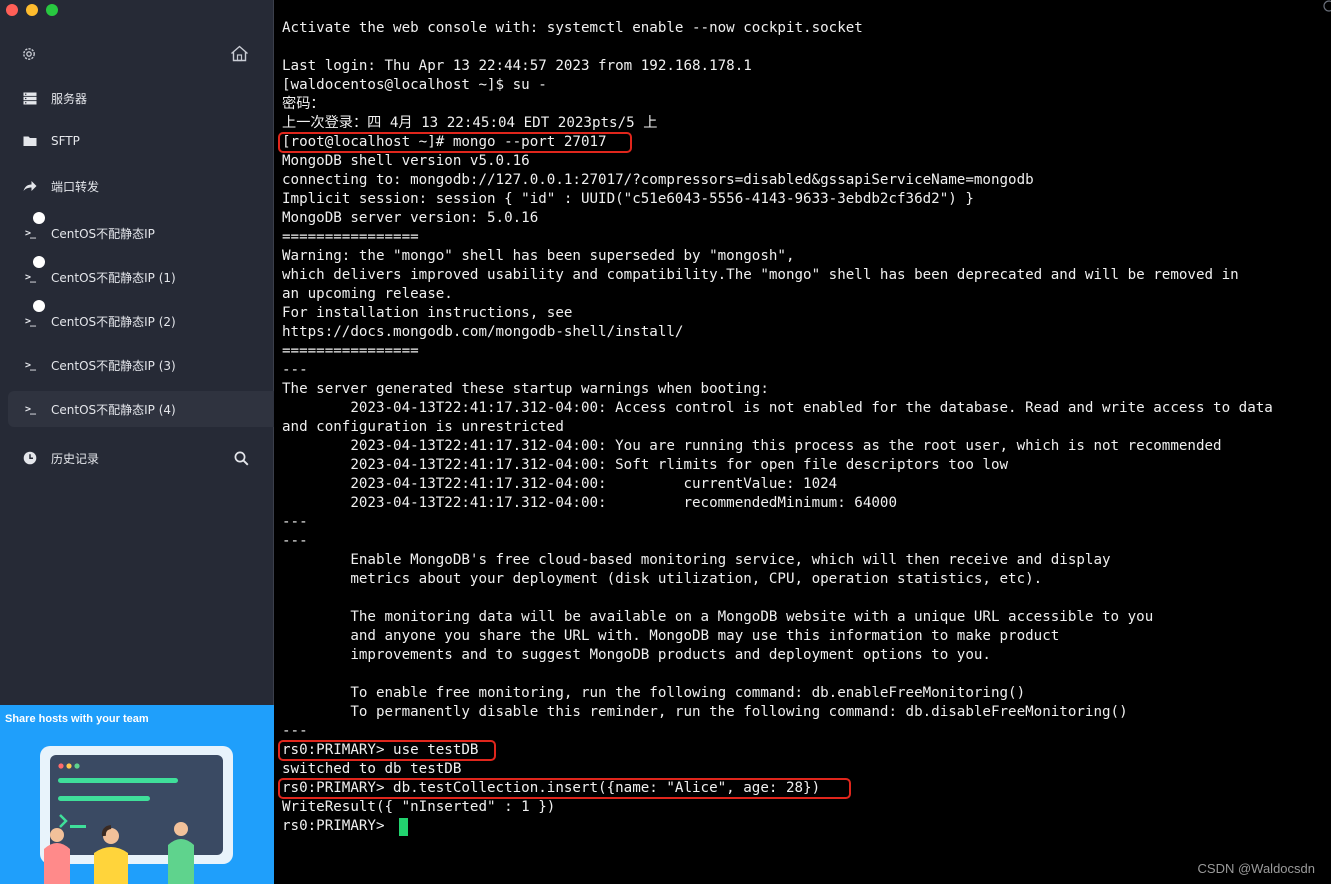  Describe the element at coordinates (113, 321) in the screenshot. I see `sidebar-item-label: CentOS不配静态IP (2)` at that location.